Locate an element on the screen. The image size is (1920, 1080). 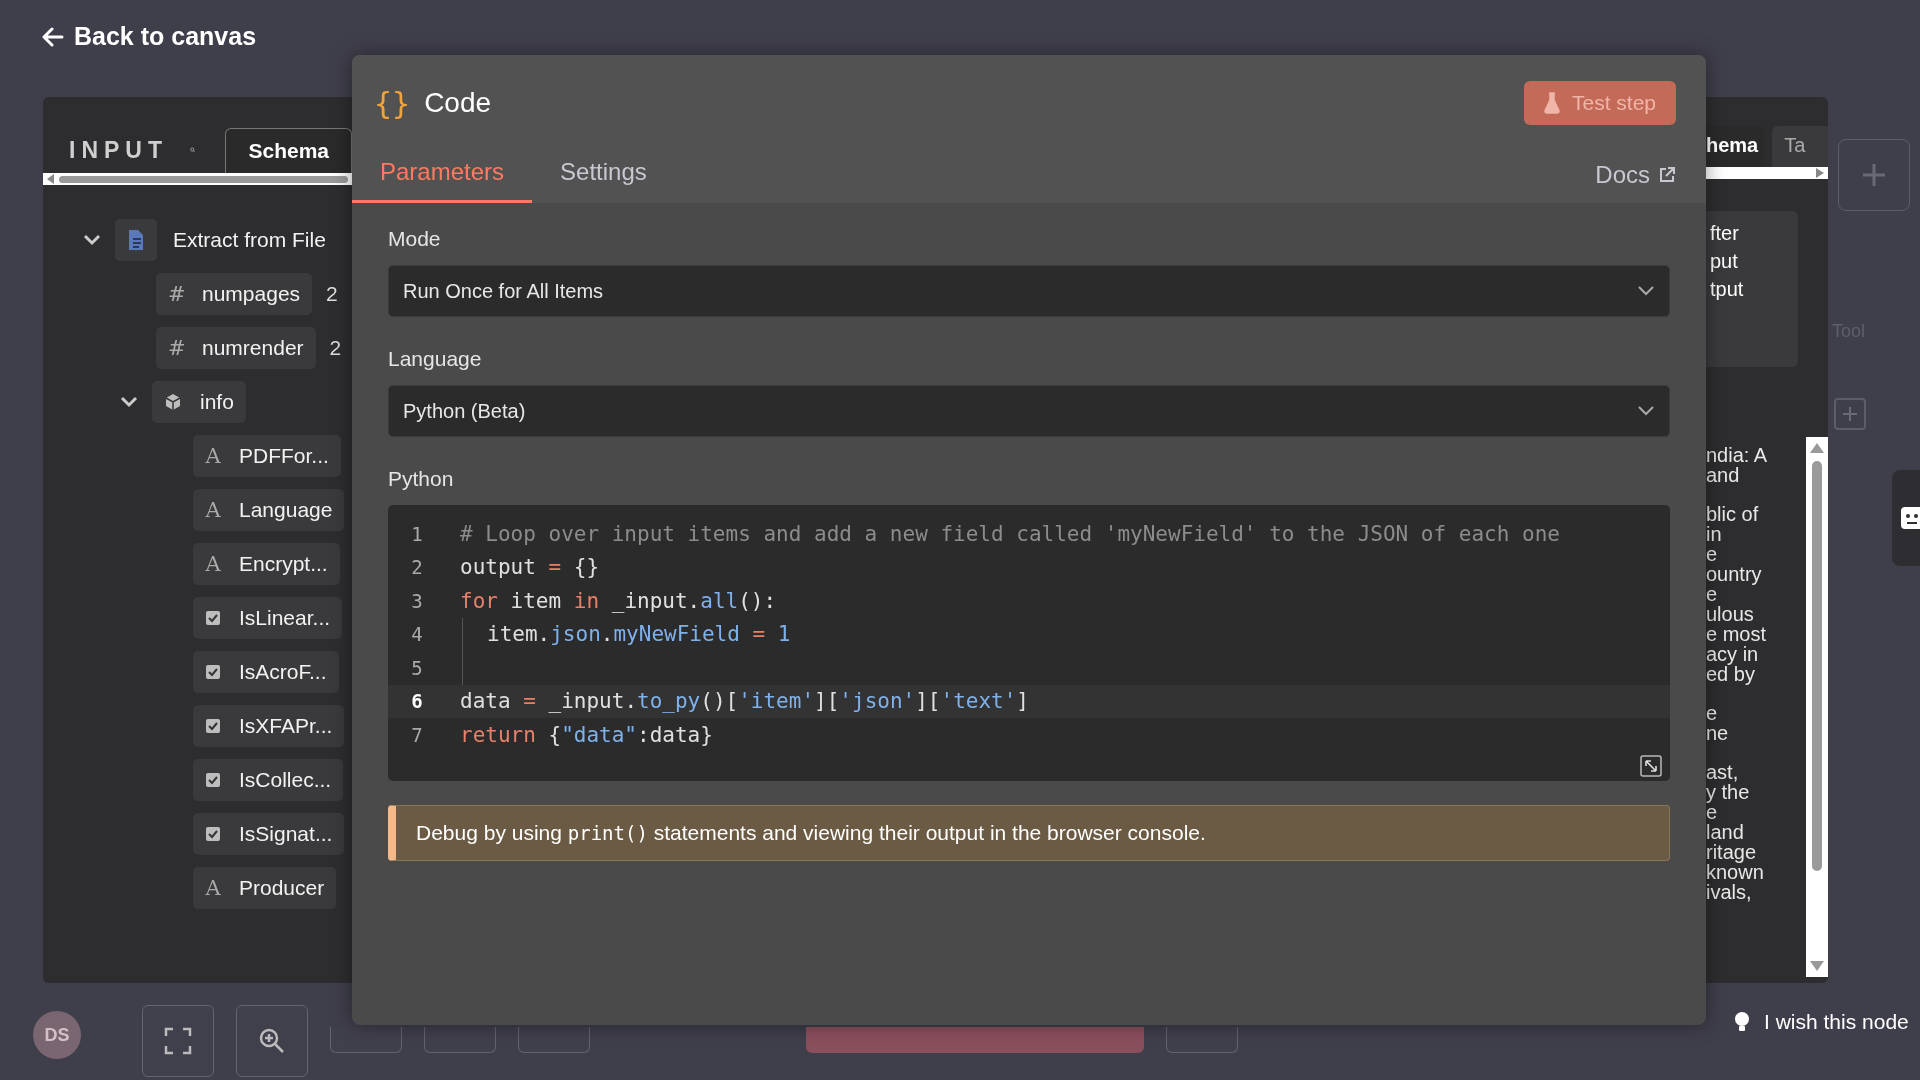
text-line: ulous is located at coordinates (1730, 614).